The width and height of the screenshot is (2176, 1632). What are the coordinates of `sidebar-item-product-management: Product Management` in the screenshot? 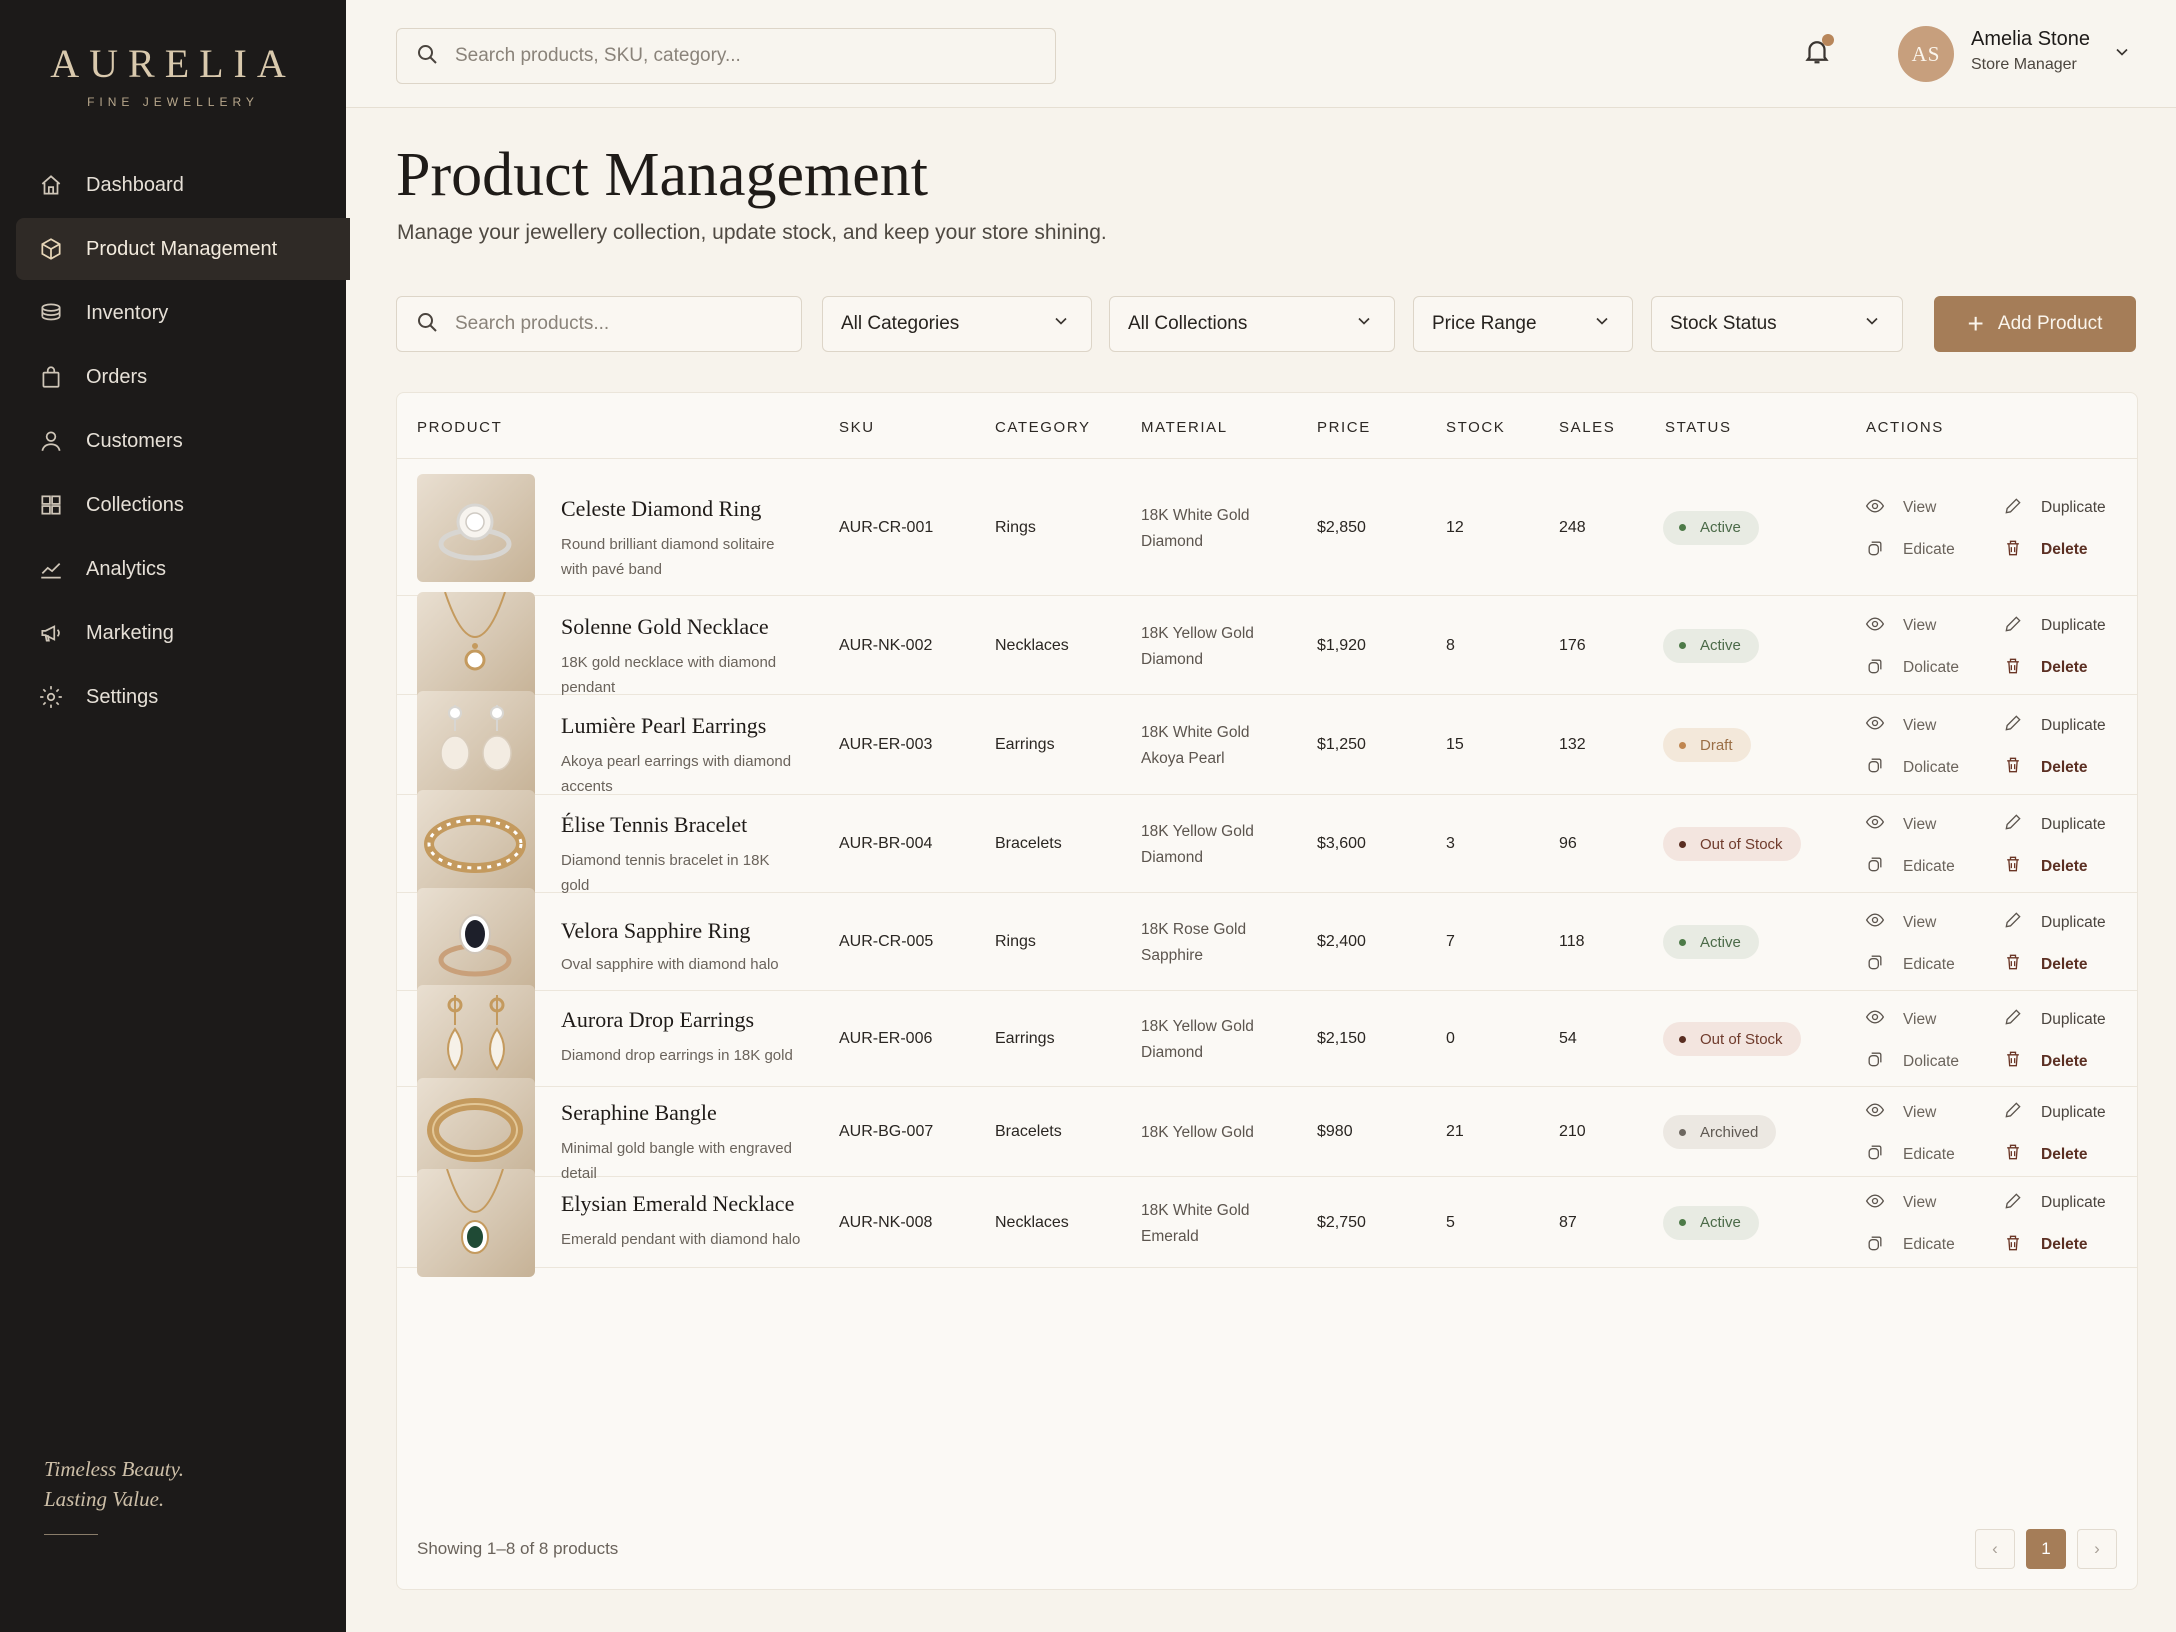 It's located at (183, 249).